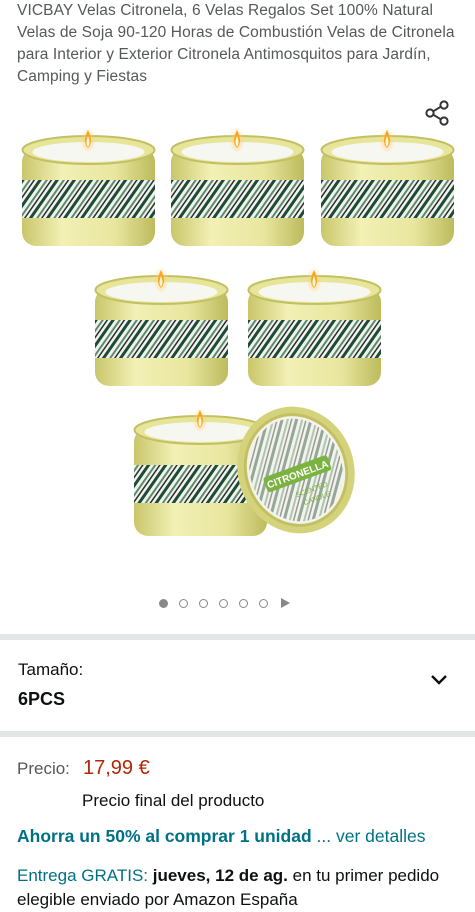  Describe the element at coordinates (41, 699) in the screenshot. I see `size-selector: 6PCS` at that location.